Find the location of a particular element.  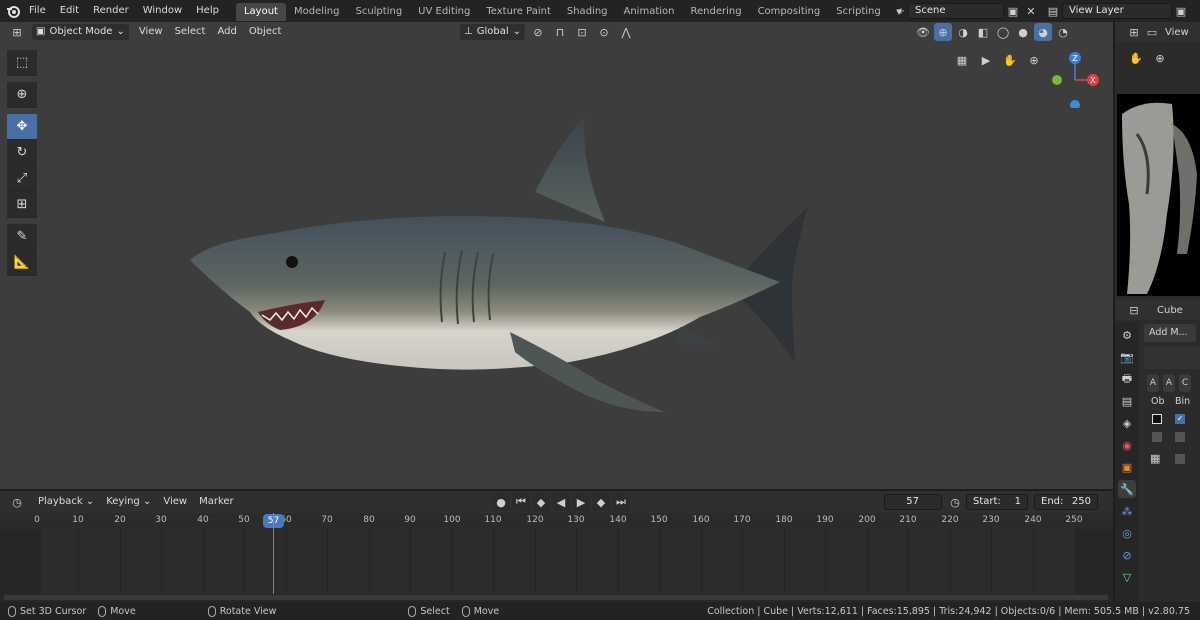

render-icon: 📷 is located at coordinates (1127, 357).